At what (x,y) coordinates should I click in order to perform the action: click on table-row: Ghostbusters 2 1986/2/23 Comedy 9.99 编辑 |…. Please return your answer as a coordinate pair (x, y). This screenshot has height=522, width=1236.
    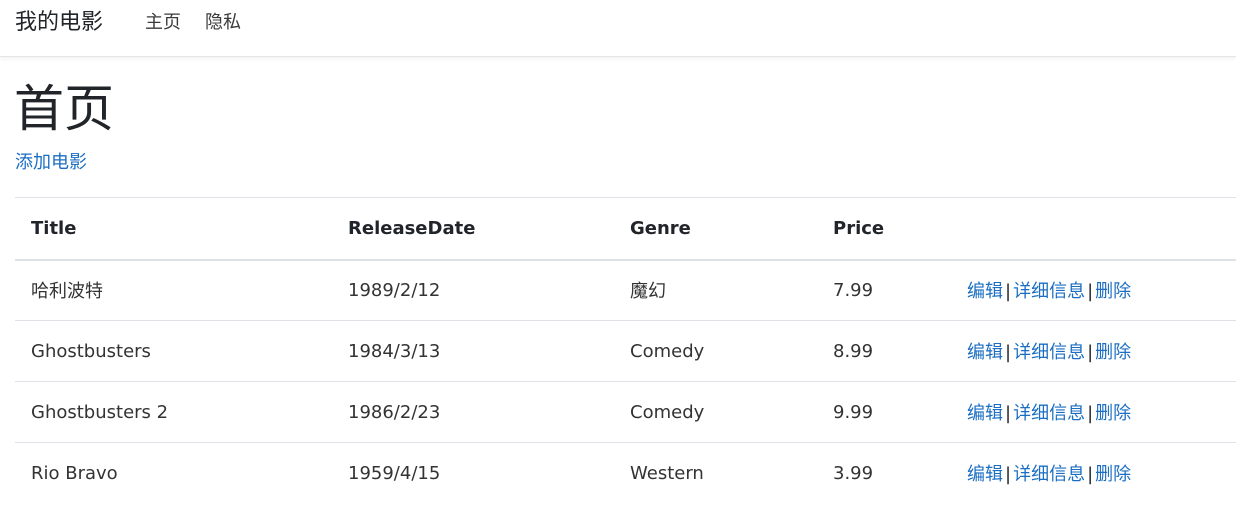
    Looking at the image, I should click on (625, 412).